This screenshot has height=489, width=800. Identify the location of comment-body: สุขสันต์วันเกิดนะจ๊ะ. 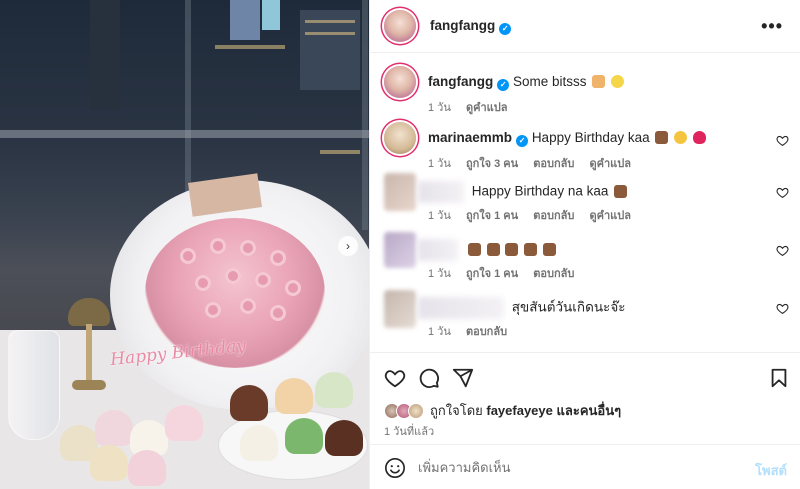
(588, 308).